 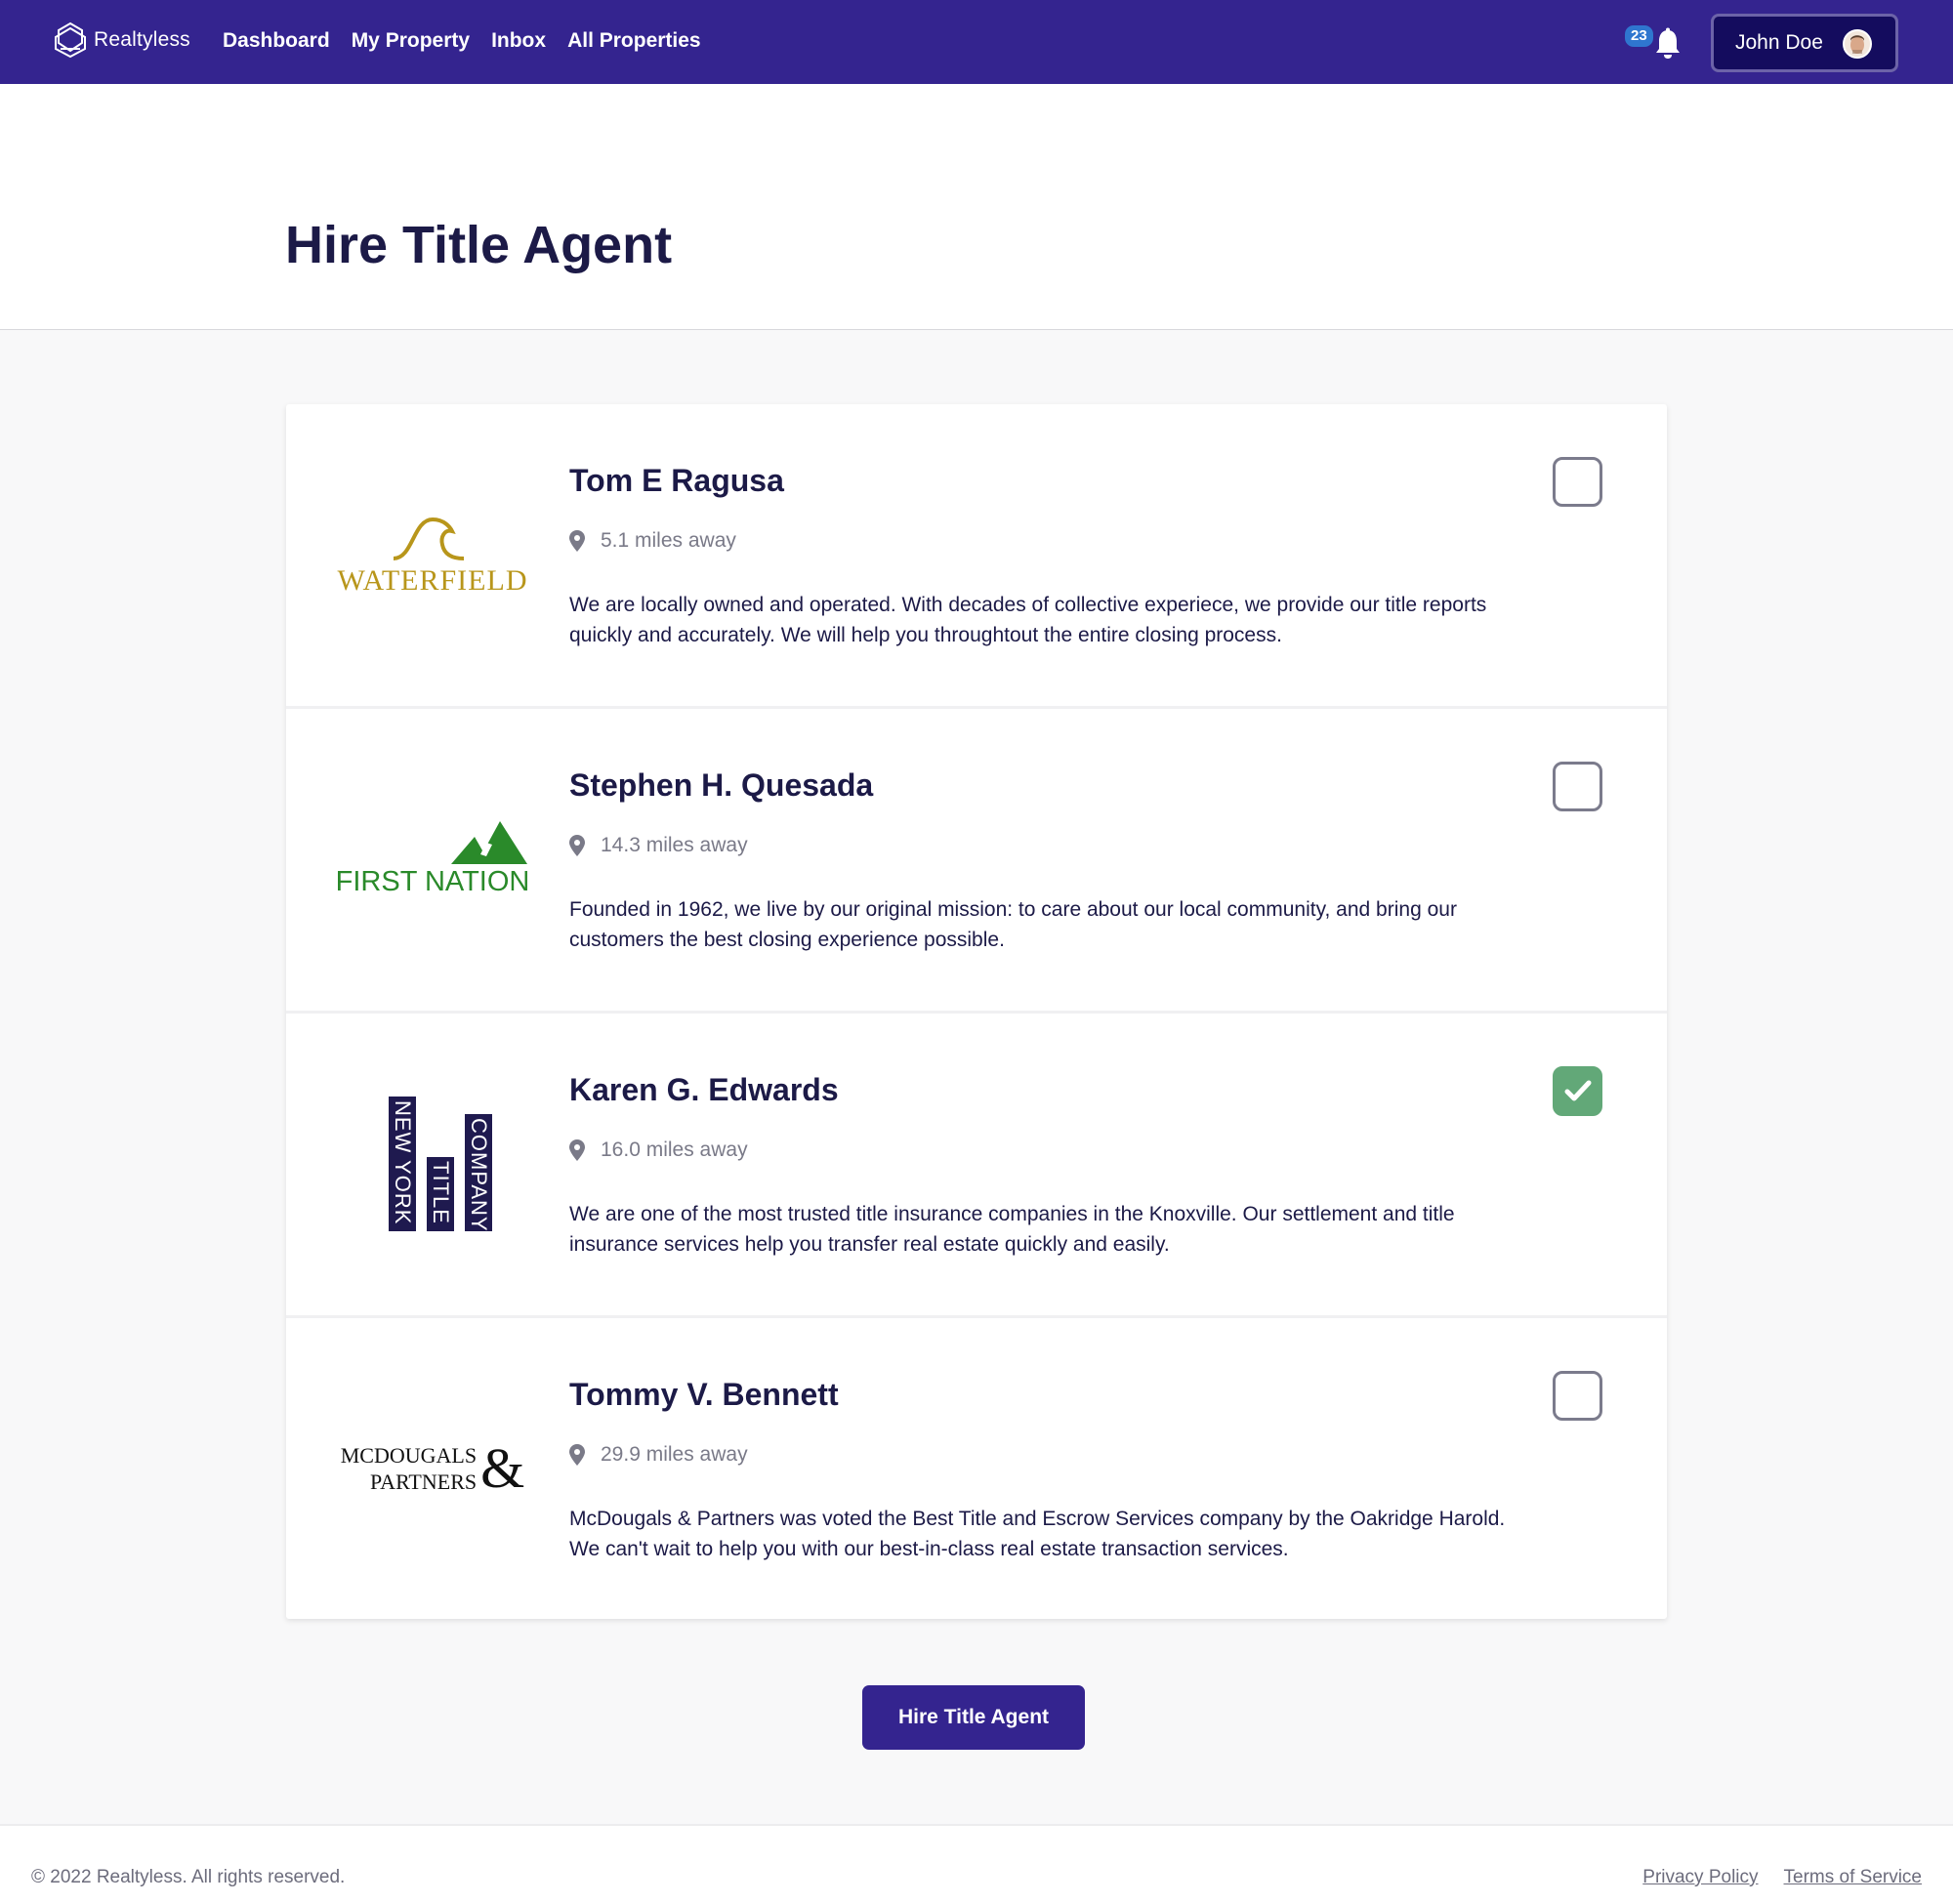 I want to click on page-title: Hire Title Agent, so click(x=479, y=245).